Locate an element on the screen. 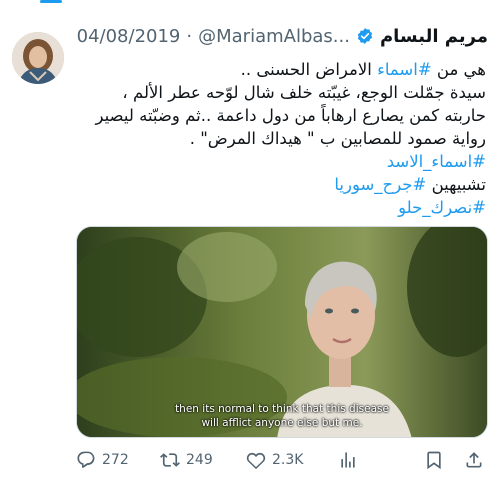 The image size is (500, 483). views-icon is located at coordinates (348, 460).